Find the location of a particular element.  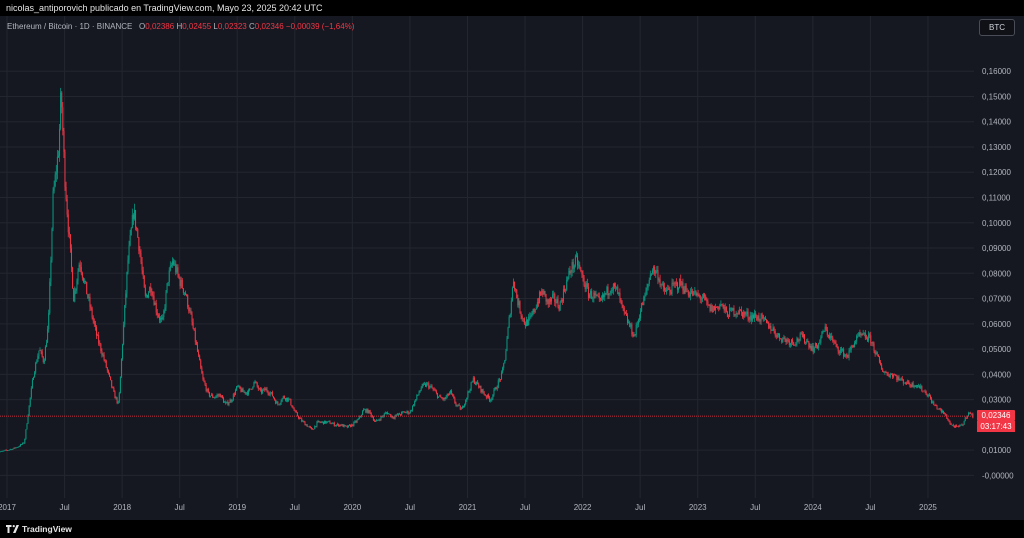

x-tick-label: Jul is located at coordinates (640, 507).